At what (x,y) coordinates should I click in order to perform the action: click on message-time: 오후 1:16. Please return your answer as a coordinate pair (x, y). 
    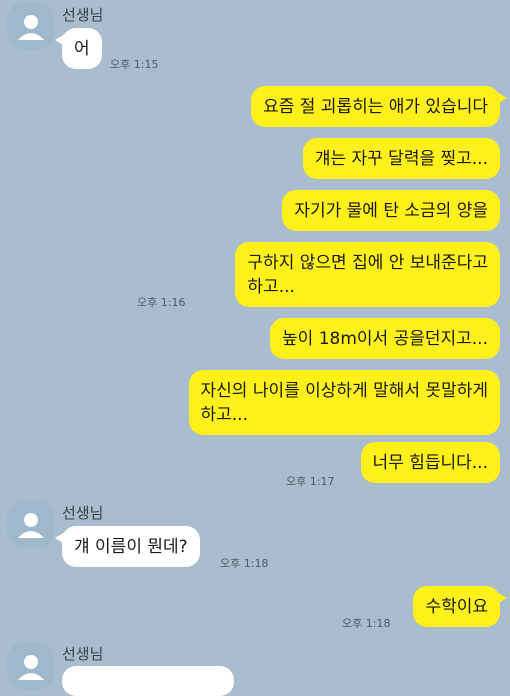
    Looking at the image, I should click on (161, 302).